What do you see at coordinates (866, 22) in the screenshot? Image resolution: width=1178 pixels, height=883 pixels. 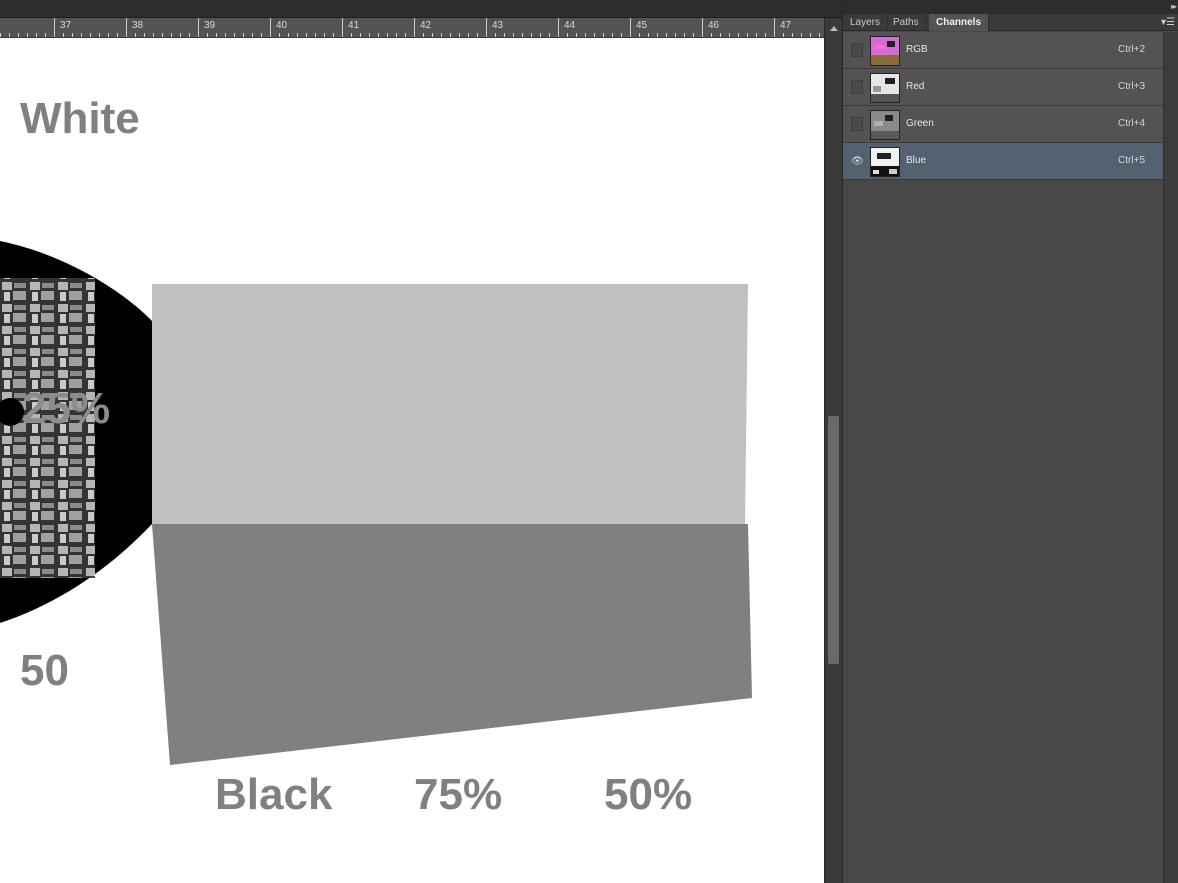 I see `tab-layers: Layers` at bounding box center [866, 22].